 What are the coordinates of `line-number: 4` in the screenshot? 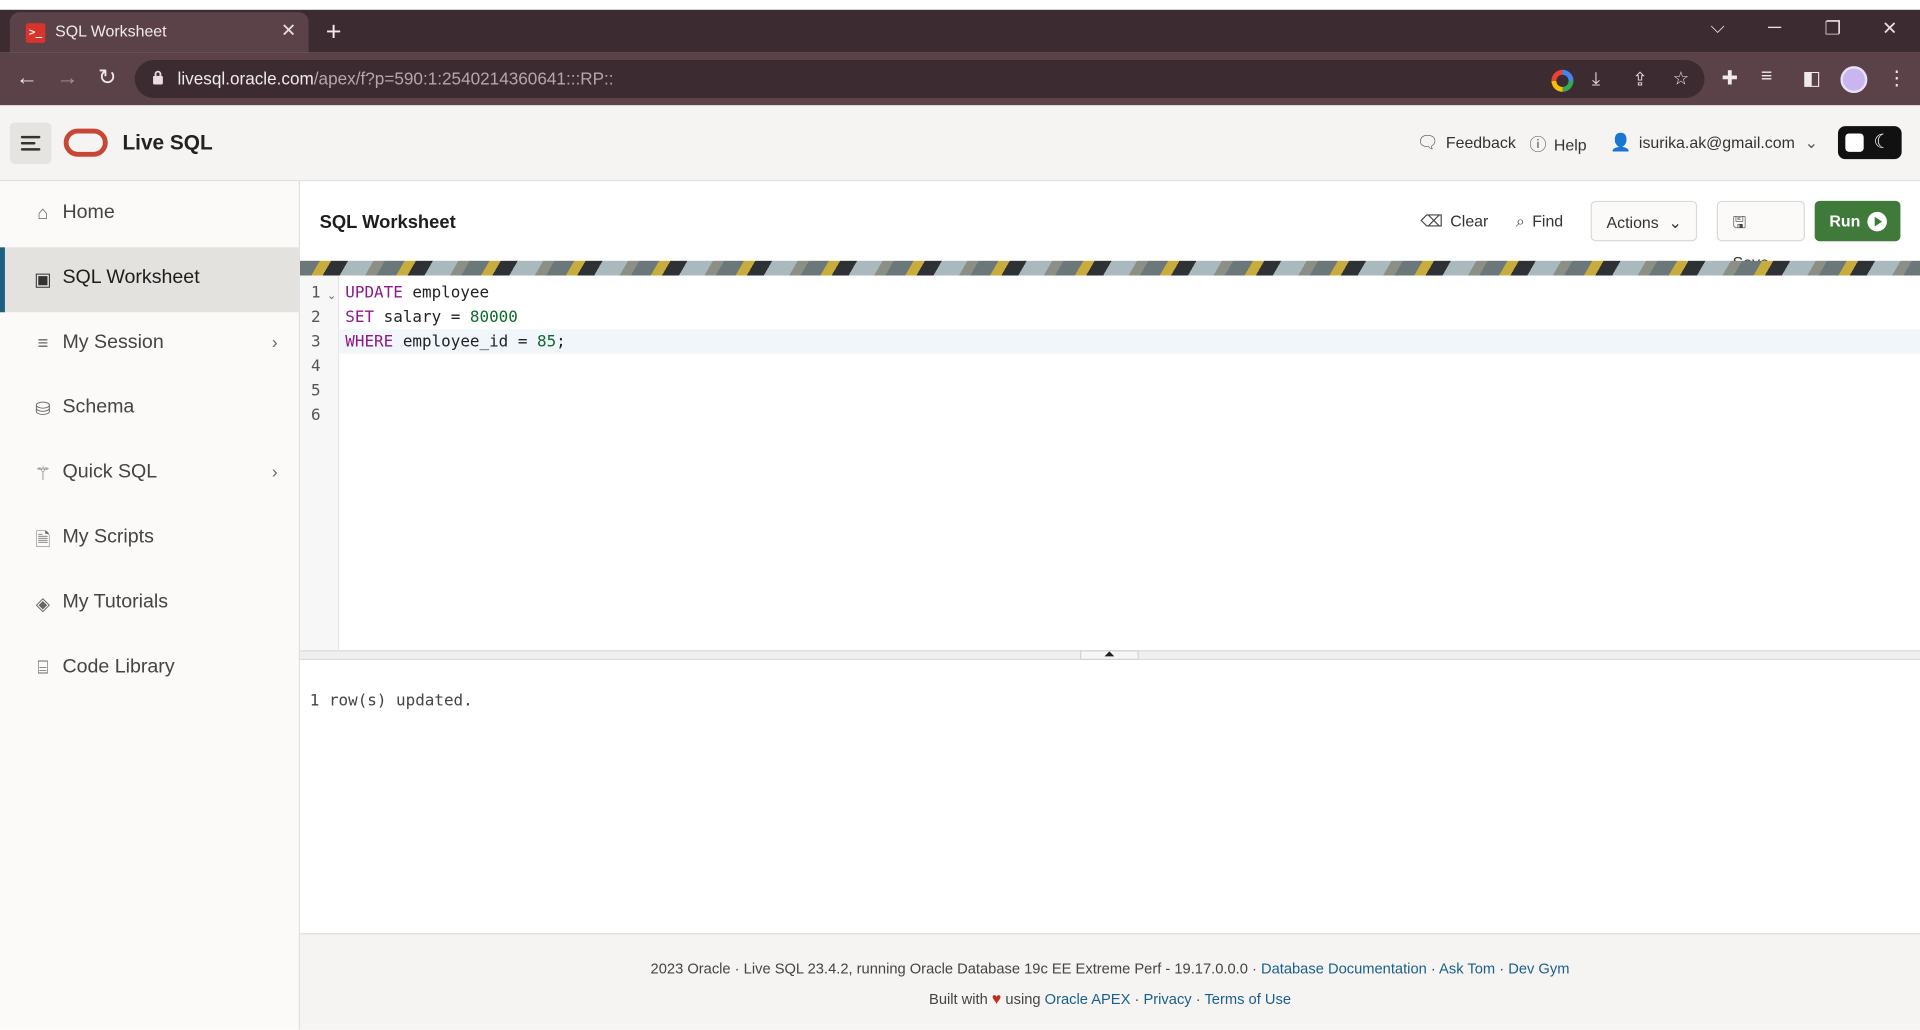 It's located at (316, 366).